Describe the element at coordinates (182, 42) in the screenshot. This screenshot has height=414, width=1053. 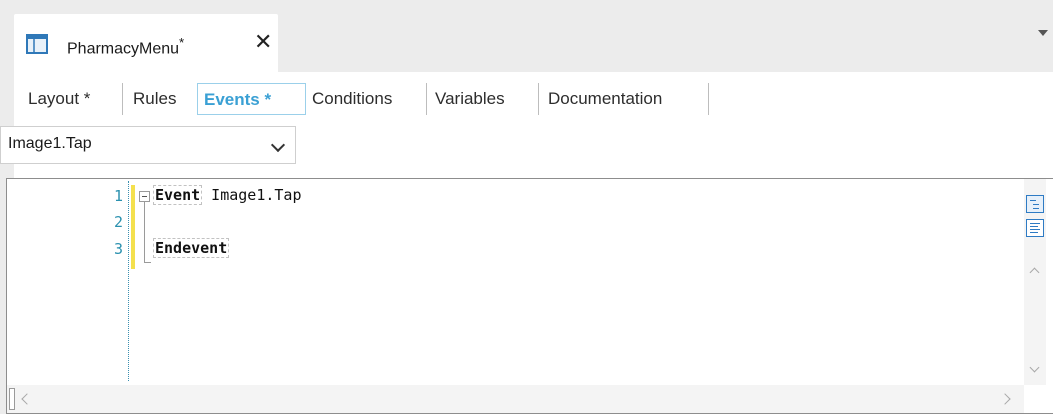
I see `modified-marker: *` at that location.